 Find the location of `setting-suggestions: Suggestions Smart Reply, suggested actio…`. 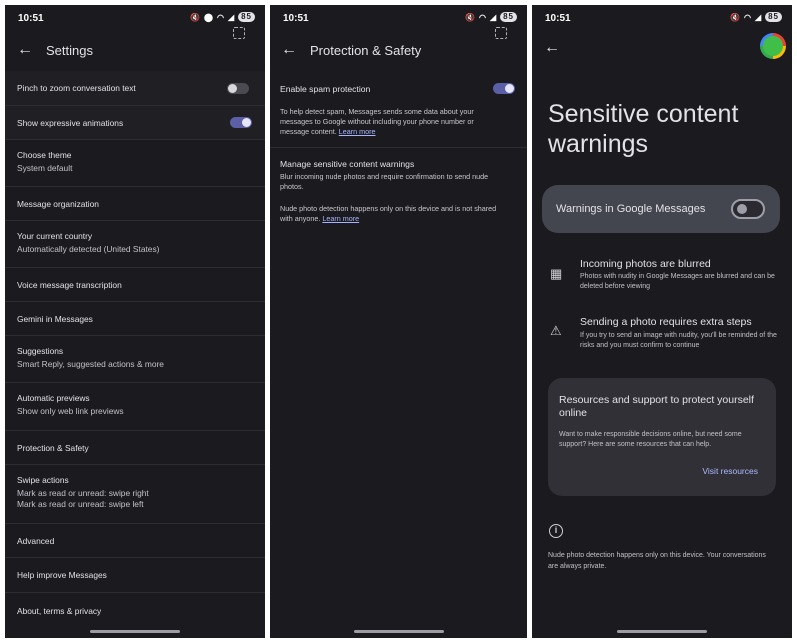

setting-suggestions: Suggestions Smart Reply, suggested actio… is located at coordinates (135, 359).